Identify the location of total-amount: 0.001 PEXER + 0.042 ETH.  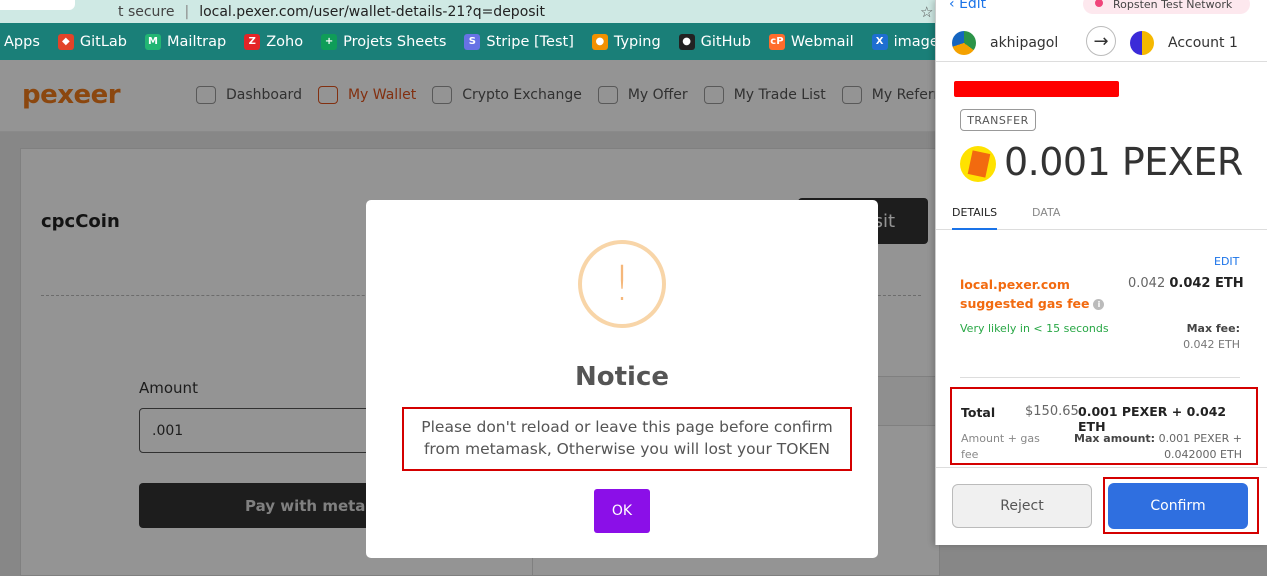
(1152, 419).